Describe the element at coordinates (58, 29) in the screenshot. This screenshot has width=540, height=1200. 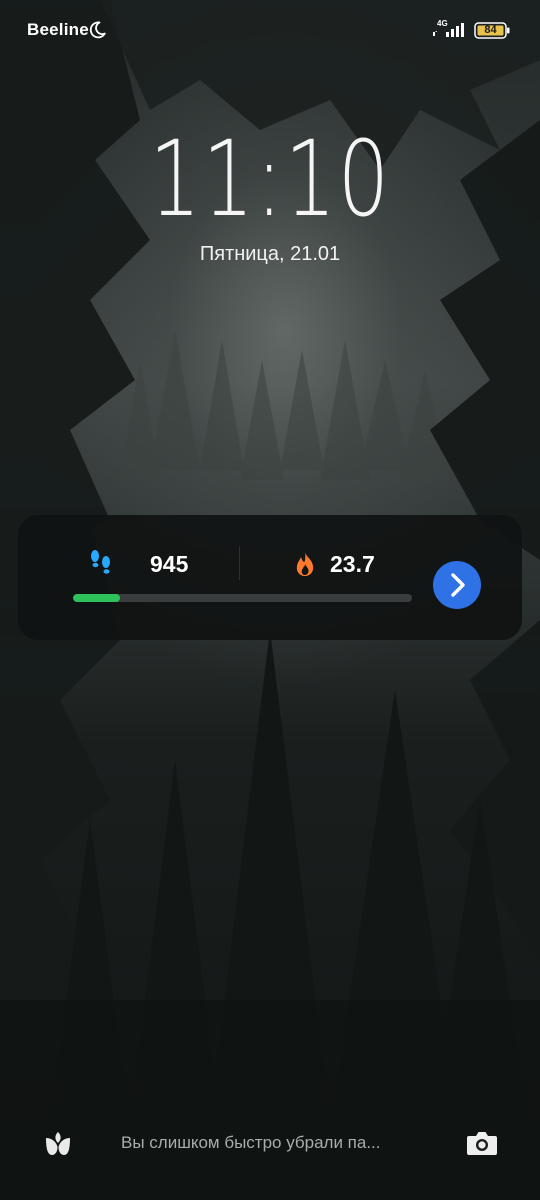
I see `carrier-name: Beeline` at that location.